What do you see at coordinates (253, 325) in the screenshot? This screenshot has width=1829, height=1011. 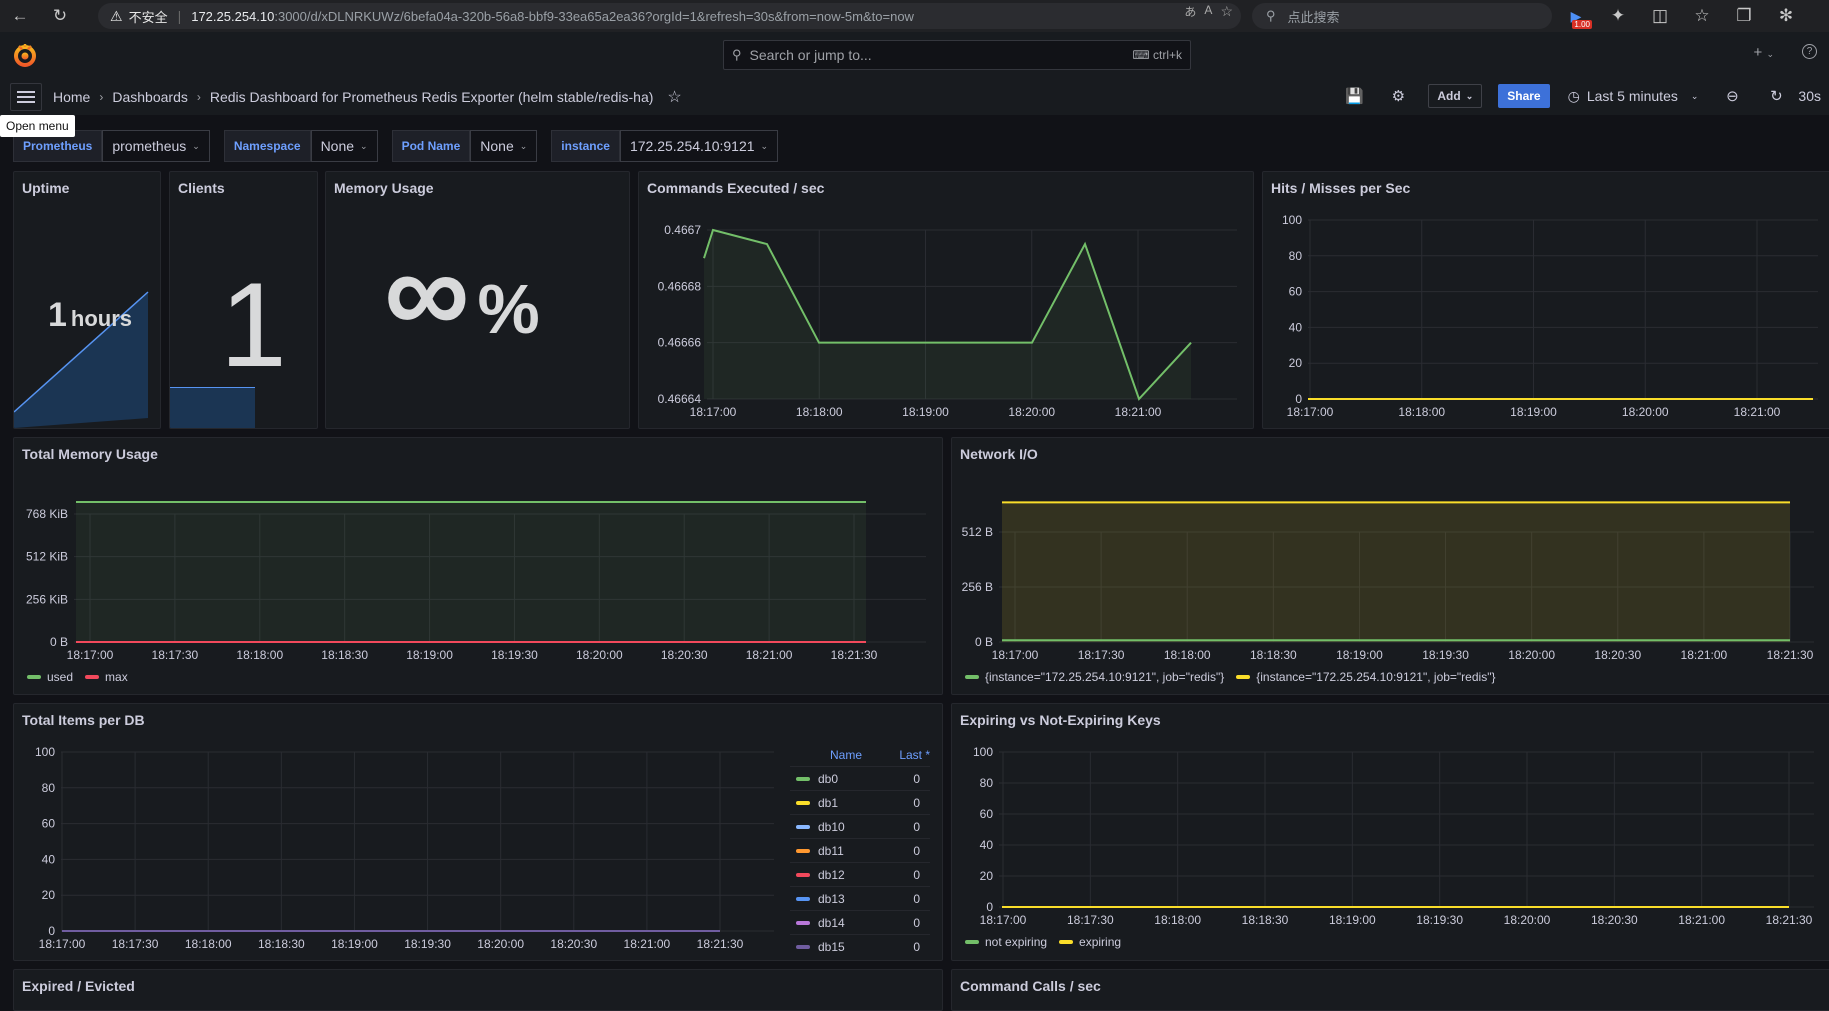 I see `clients-value: 1` at bounding box center [253, 325].